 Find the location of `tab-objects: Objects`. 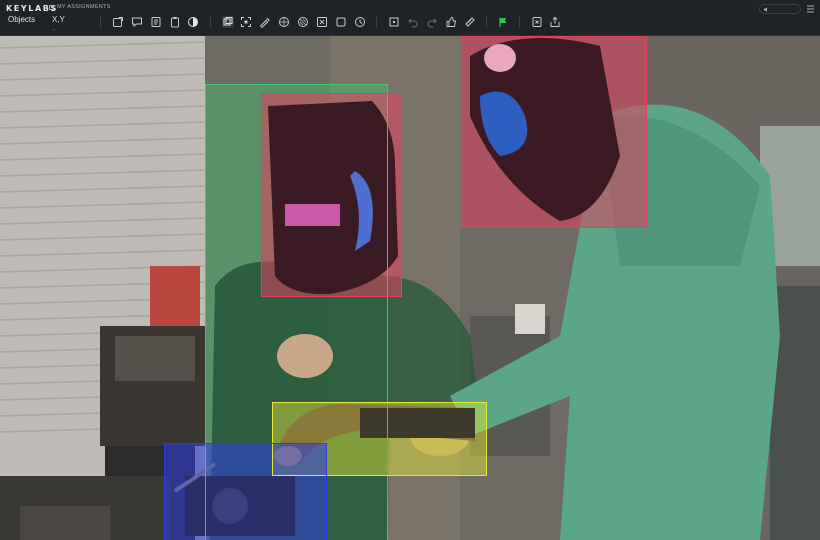

tab-objects: Objects is located at coordinates (21, 19).